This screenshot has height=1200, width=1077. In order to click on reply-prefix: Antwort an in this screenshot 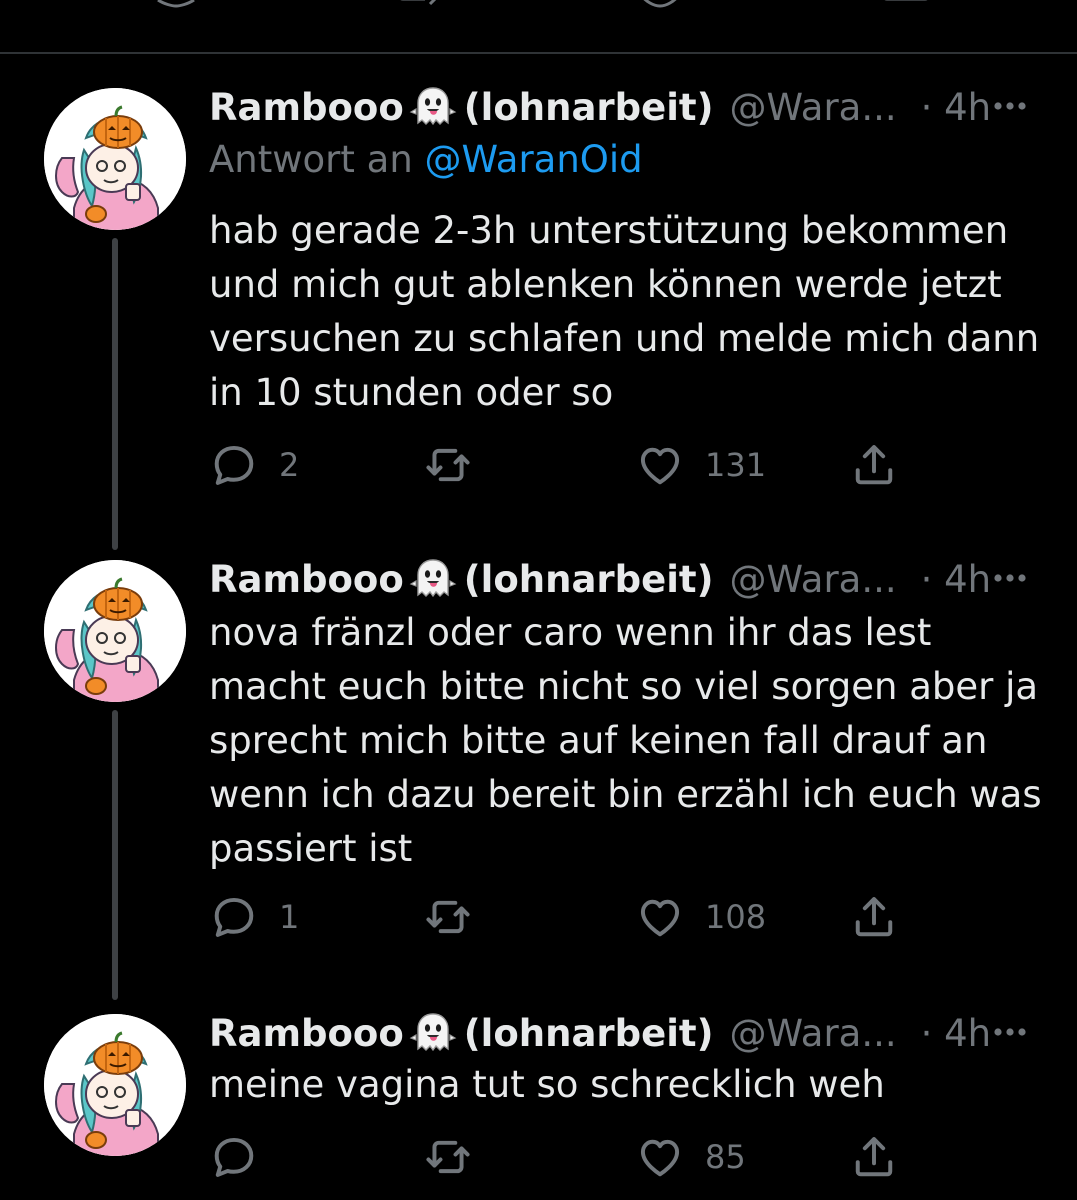, I will do `click(311, 159)`.